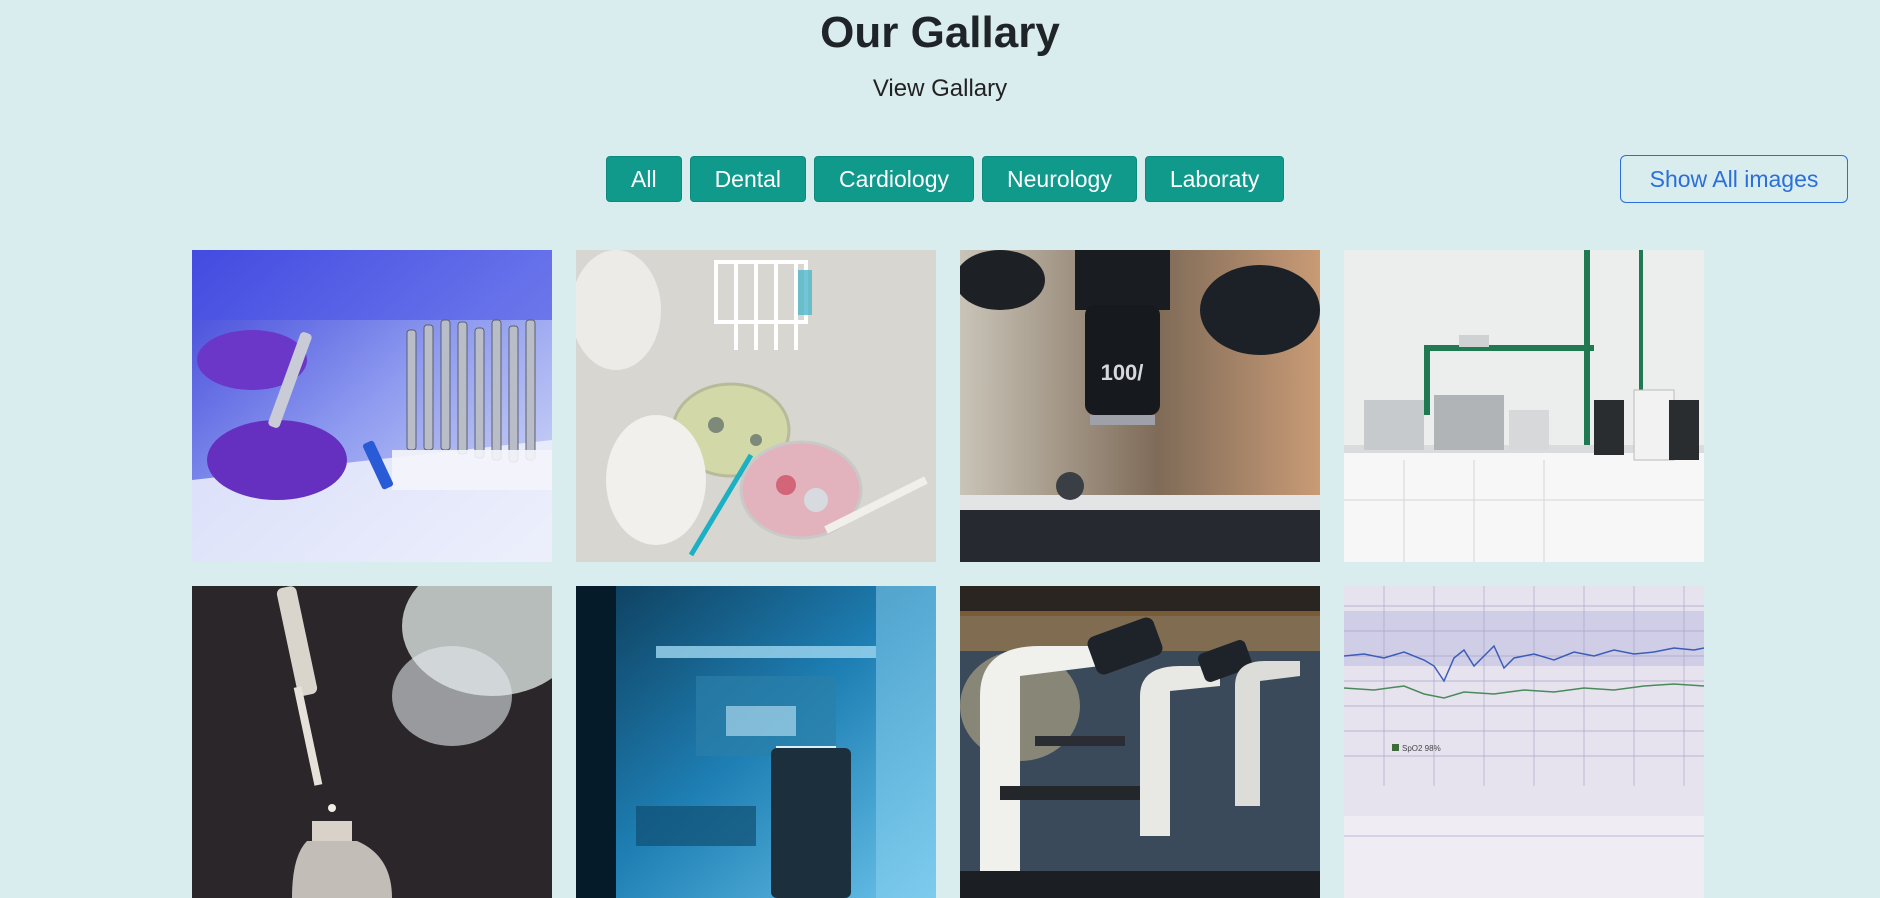 This screenshot has height=898, width=1880. Describe the element at coordinates (1059, 179) in the screenshot. I see `filter-neurology-button: Neurology` at that location.